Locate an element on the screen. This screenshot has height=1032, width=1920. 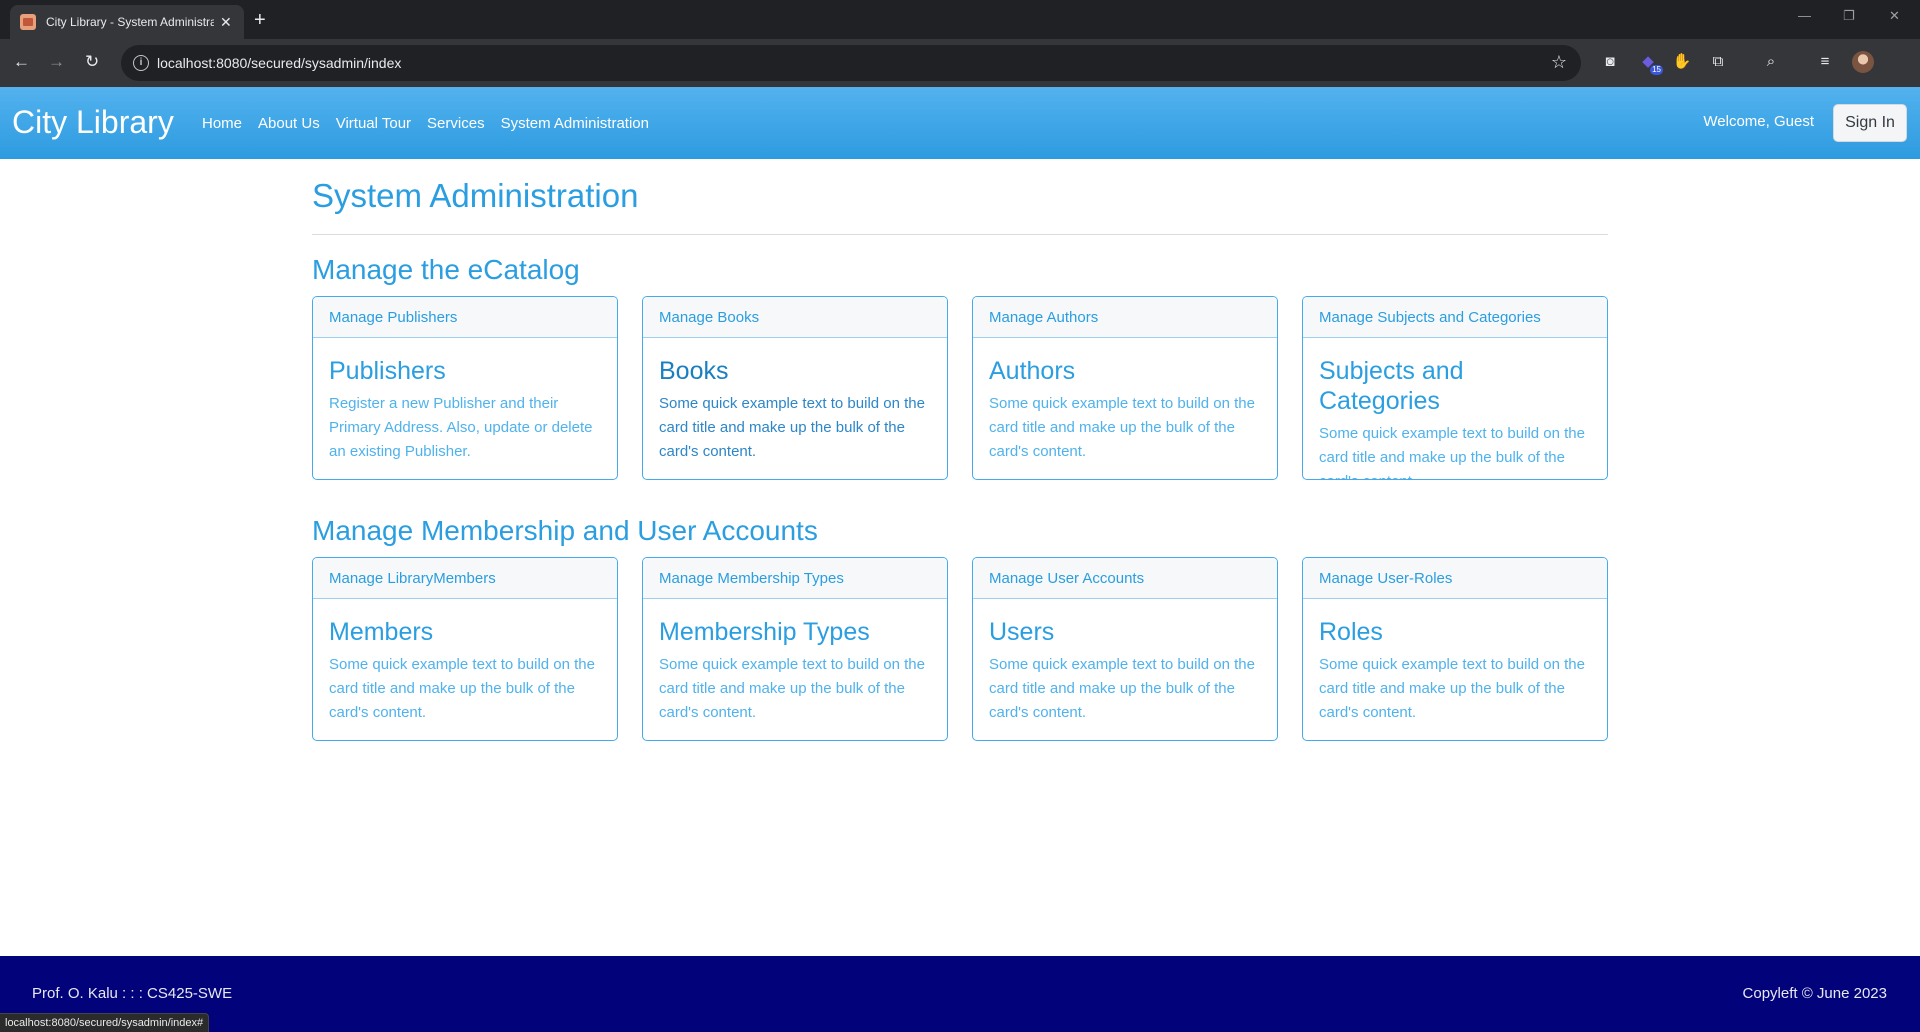
forward-arrow-icon: → is located at coordinates (56, 62).